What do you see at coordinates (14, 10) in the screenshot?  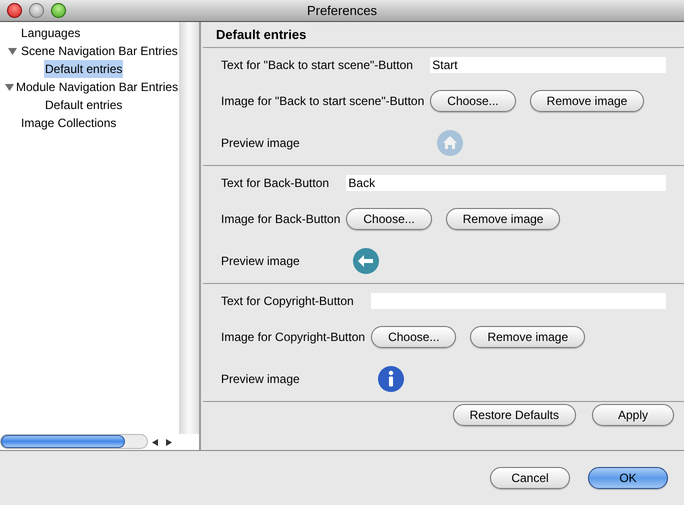 I see `close-button` at bounding box center [14, 10].